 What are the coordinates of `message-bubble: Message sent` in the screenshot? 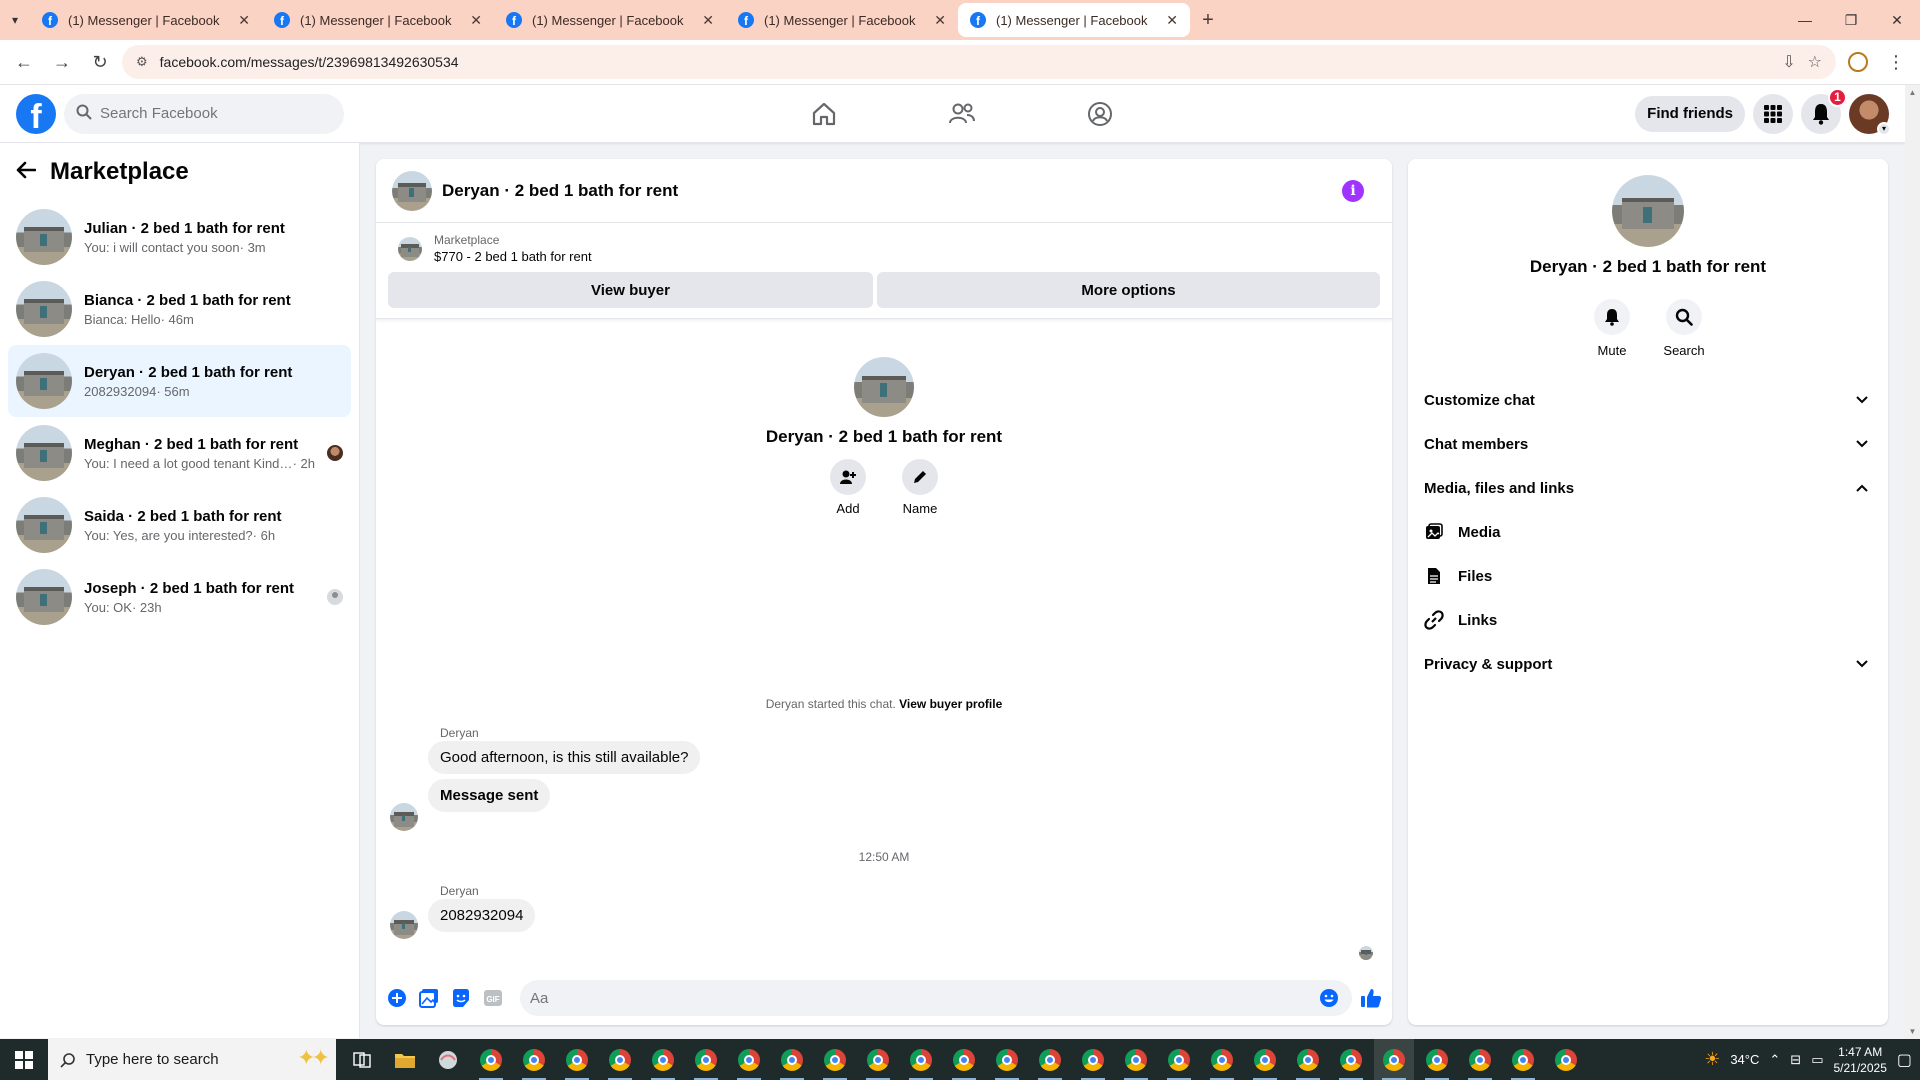 It's located at (489, 795).